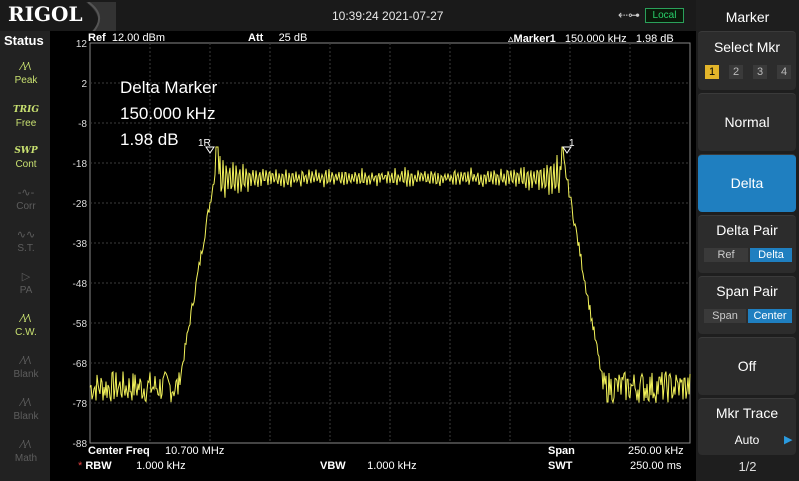 The image size is (799, 481). I want to click on marker-freq: 150.000 kHz, so click(595, 39).